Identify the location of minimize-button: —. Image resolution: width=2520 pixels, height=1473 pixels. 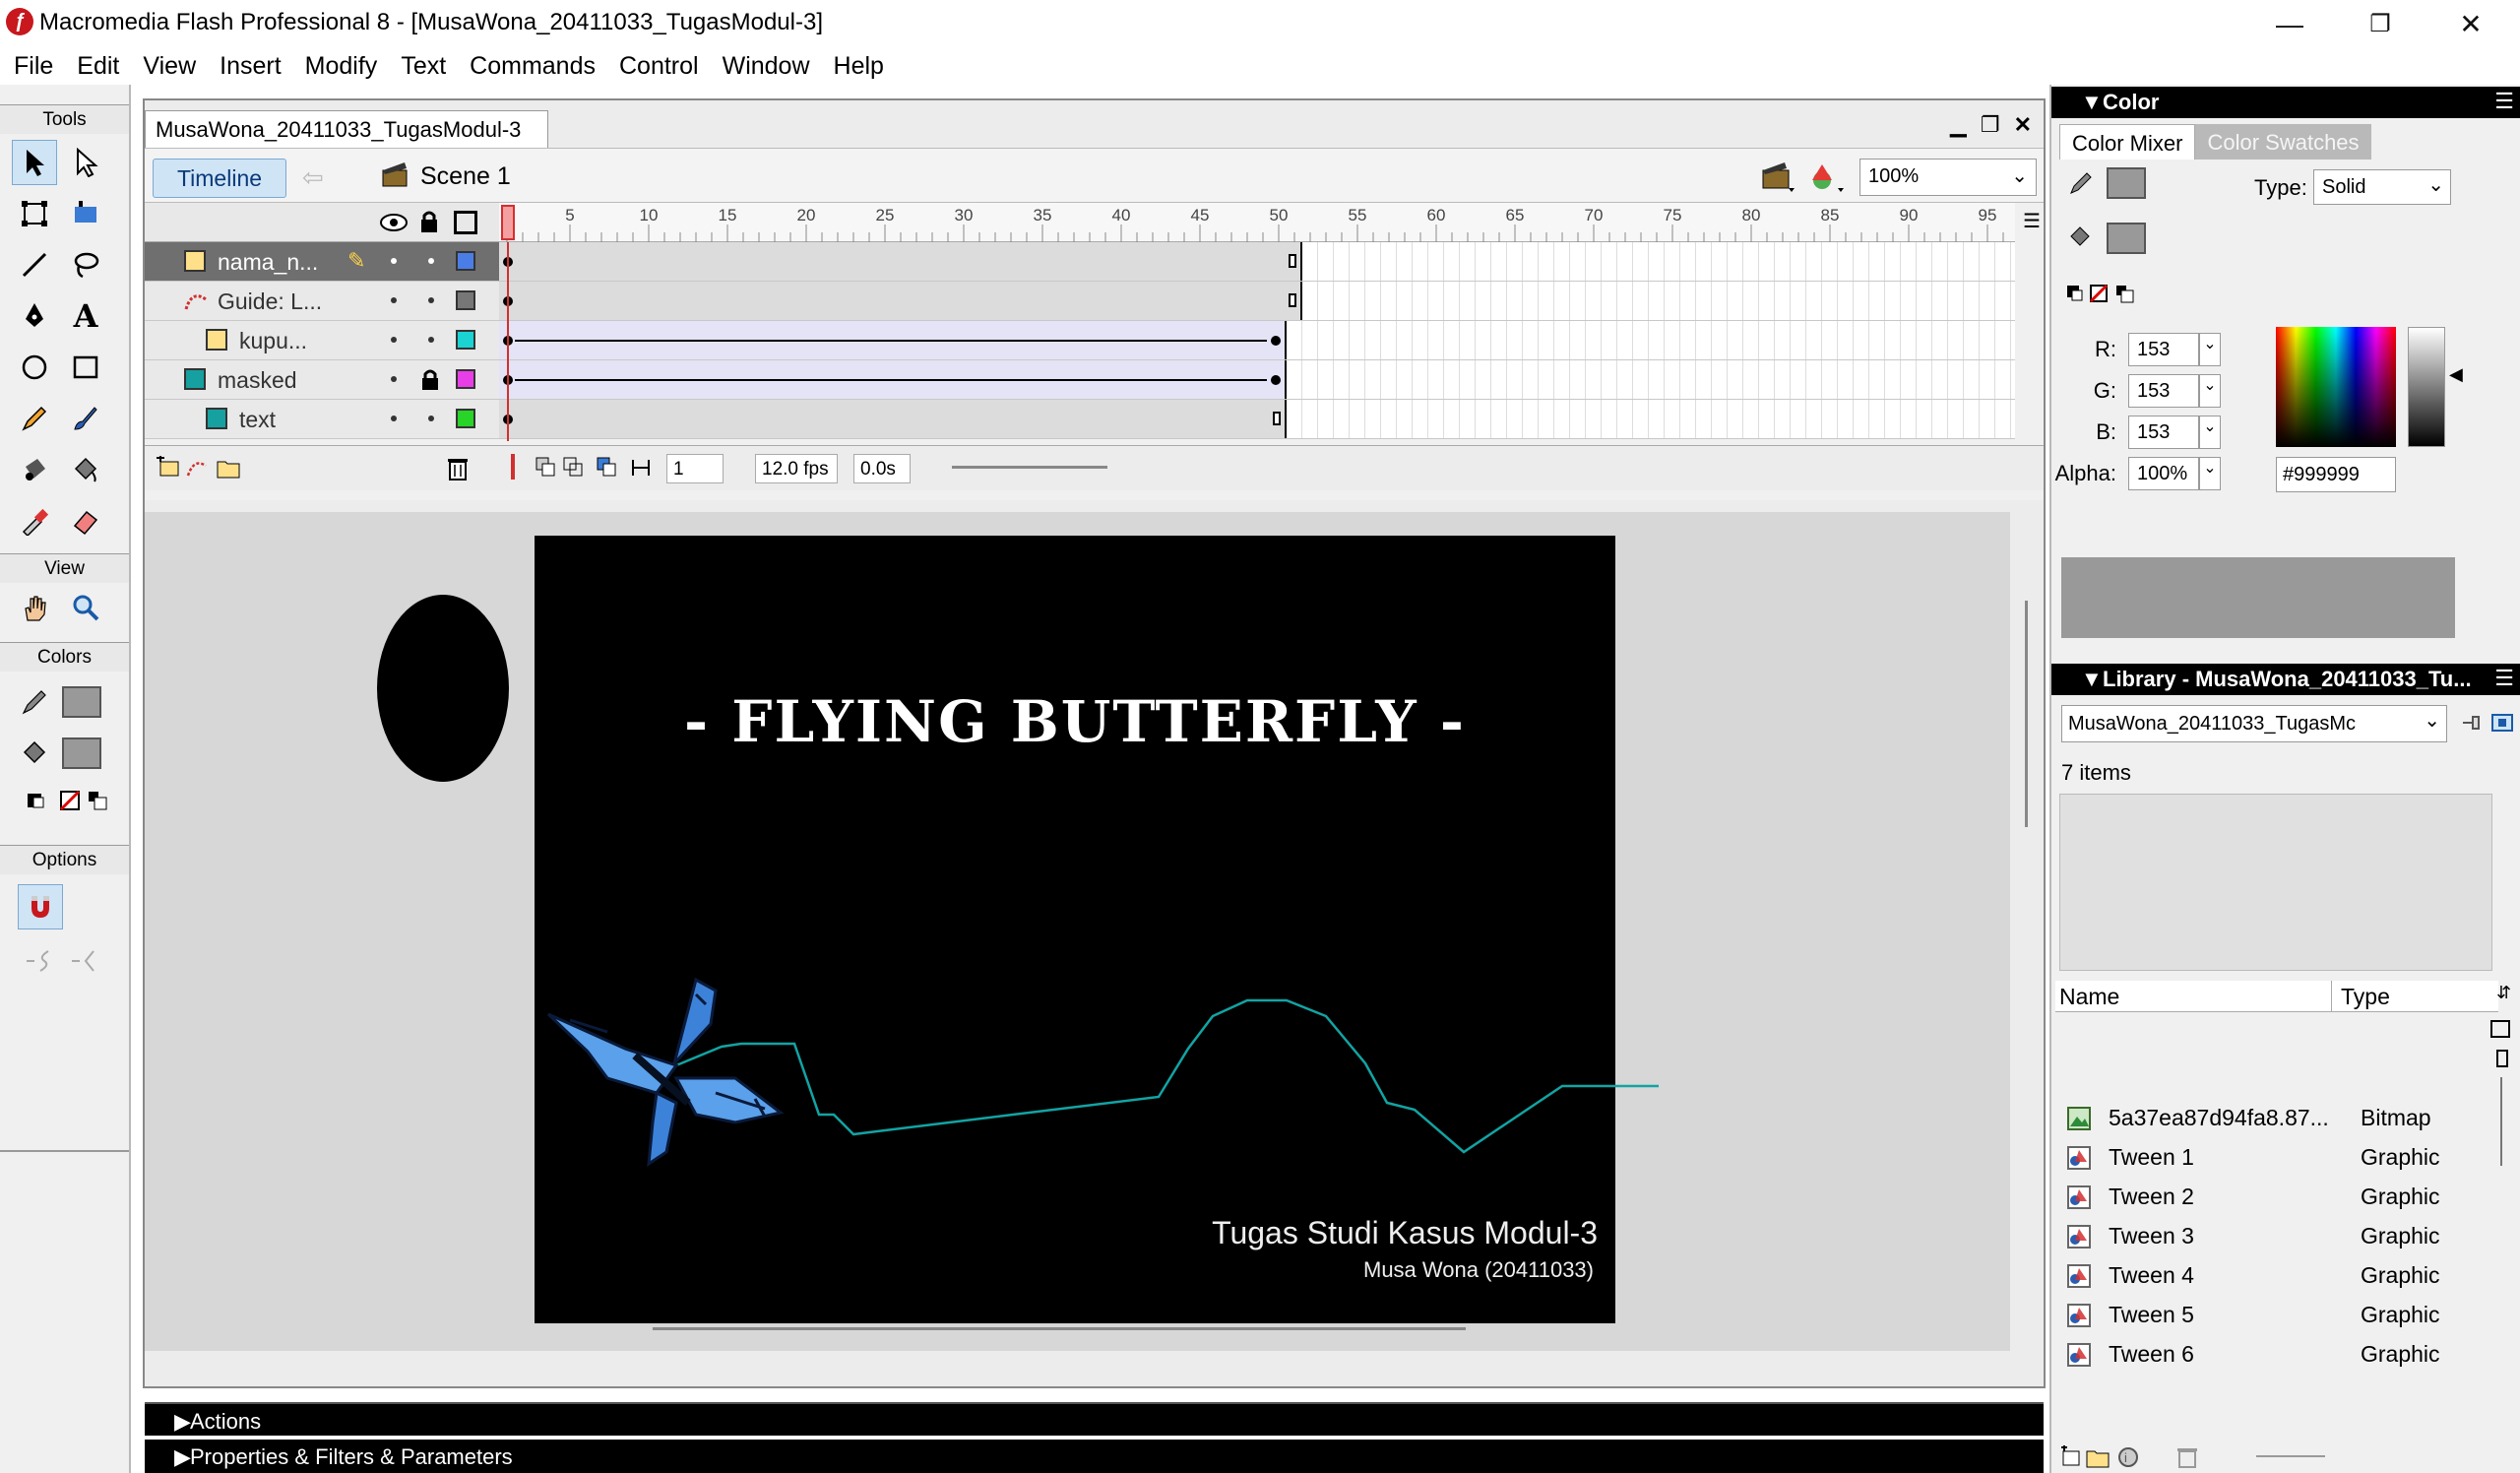
(2289, 24).